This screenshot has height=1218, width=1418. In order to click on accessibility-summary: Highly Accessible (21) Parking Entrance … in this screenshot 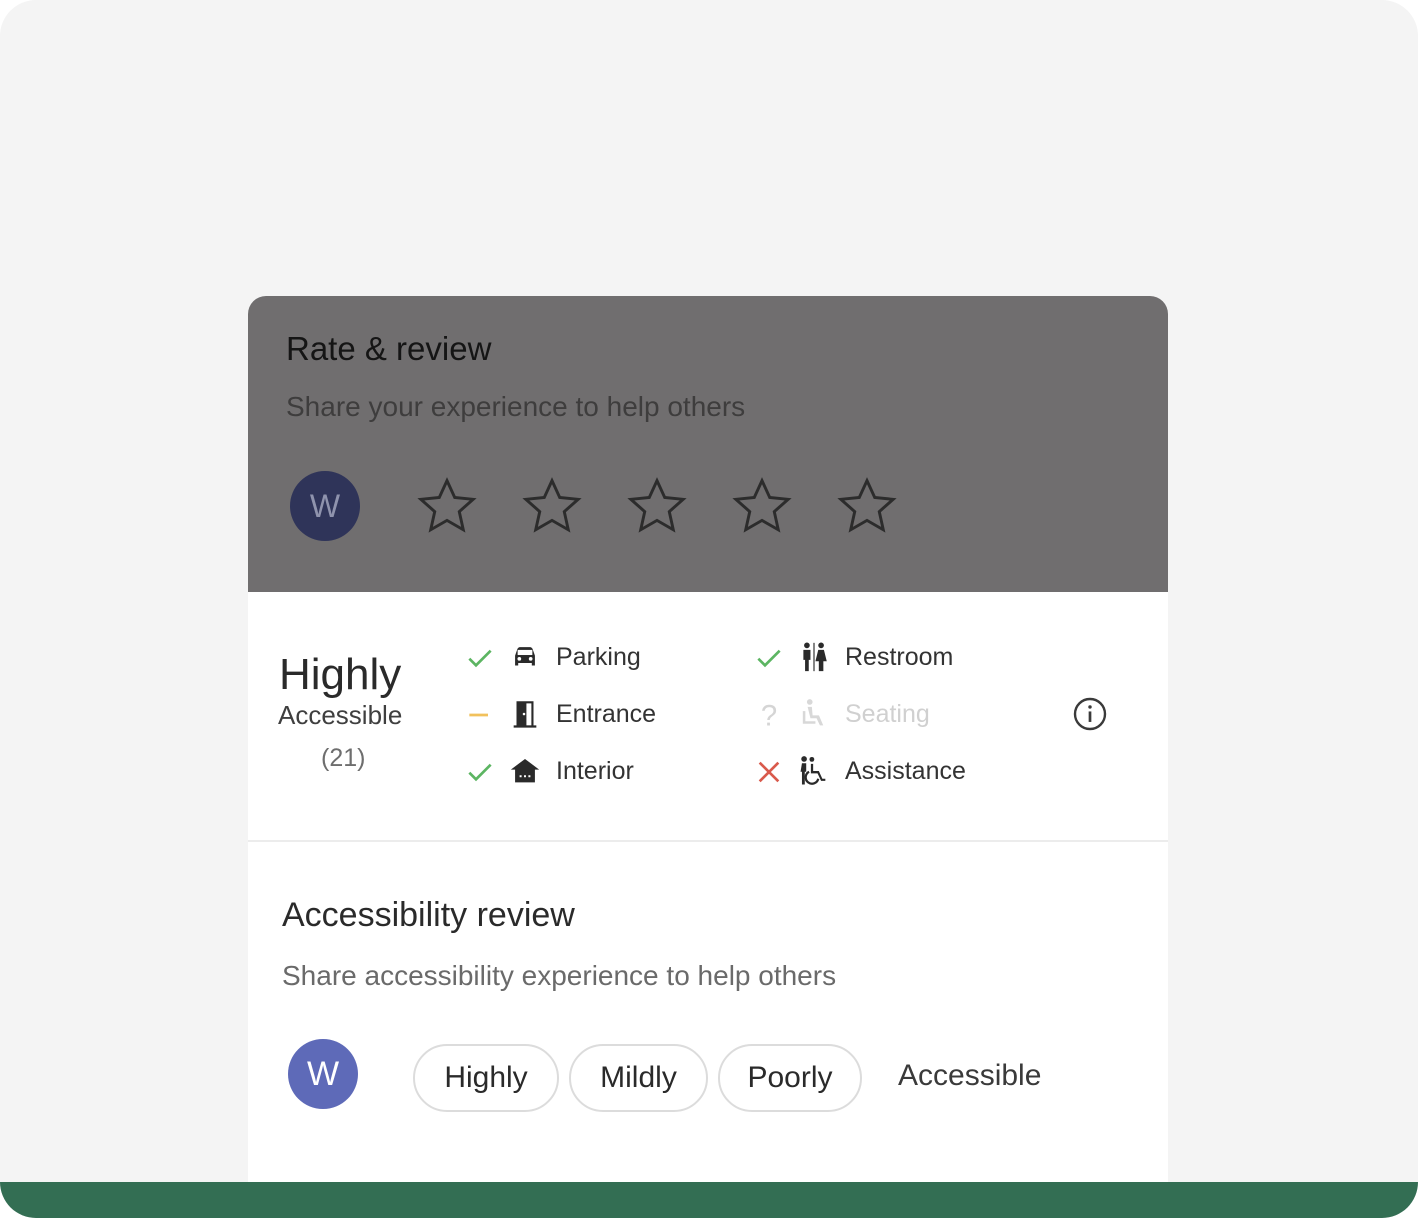, I will do `click(708, 717)`.